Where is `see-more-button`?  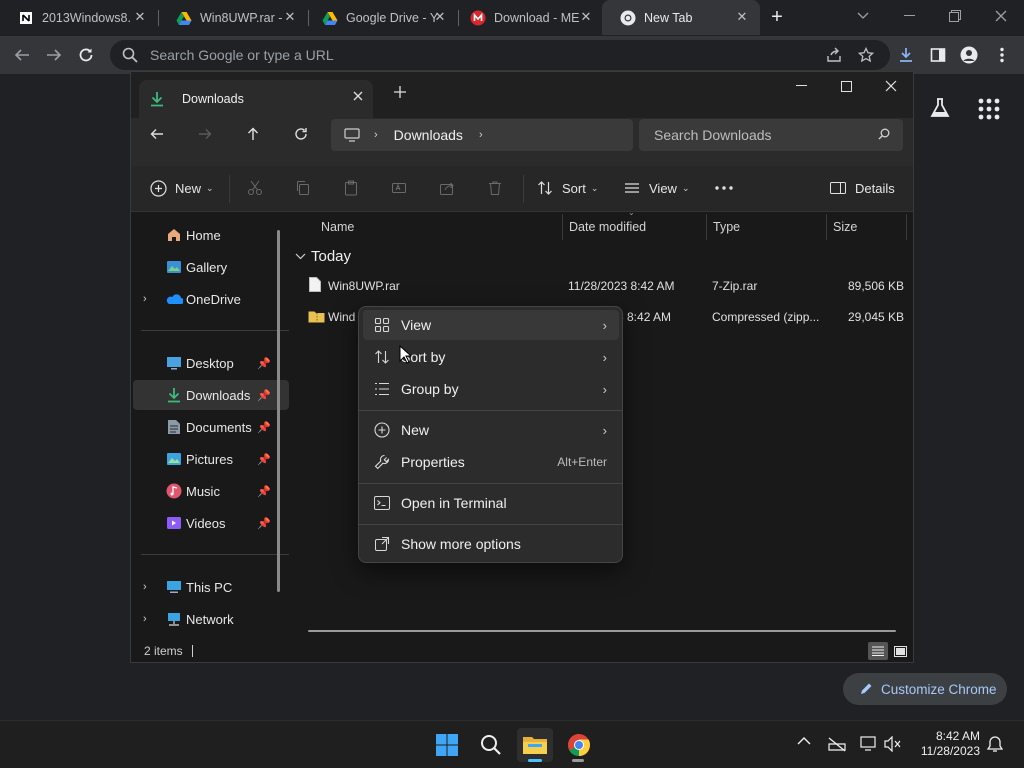 see-more-button is located at coordinates (724, 188).